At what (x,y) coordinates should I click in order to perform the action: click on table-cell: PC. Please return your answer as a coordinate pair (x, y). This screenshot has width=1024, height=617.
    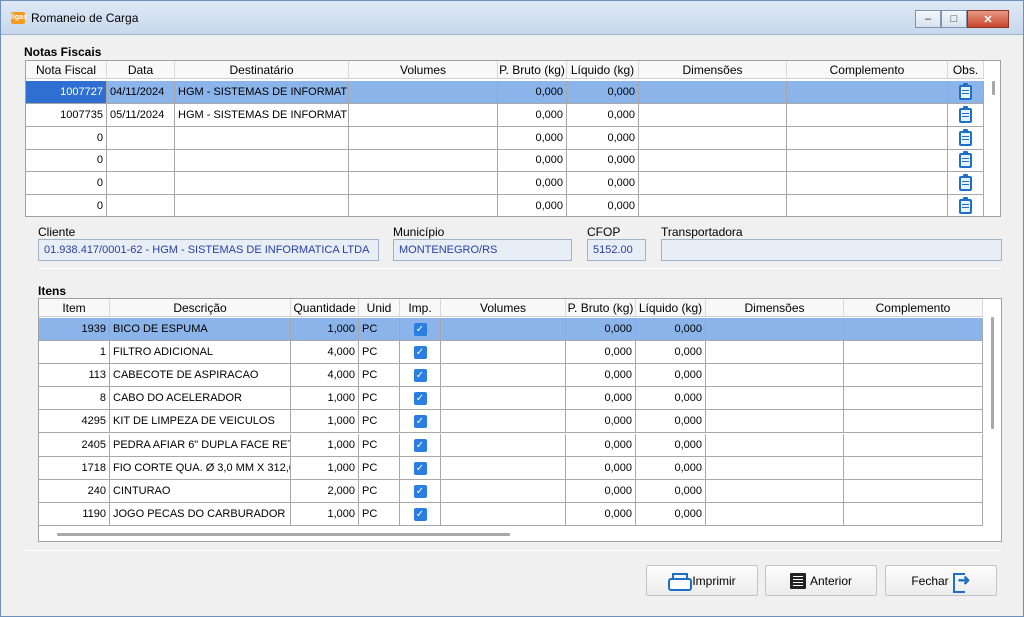
    Looking at the image, I should click on (379, 422).